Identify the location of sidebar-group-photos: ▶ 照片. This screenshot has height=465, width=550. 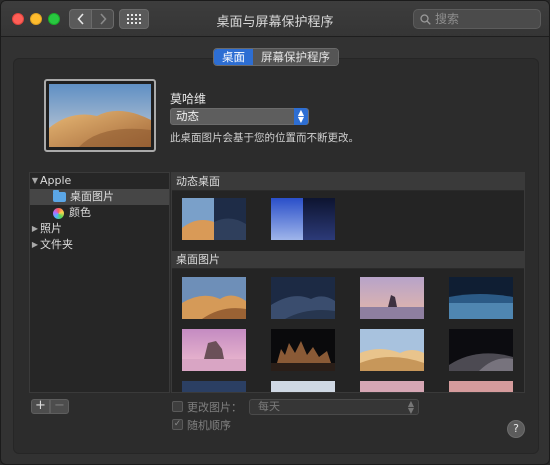
(99, 229).